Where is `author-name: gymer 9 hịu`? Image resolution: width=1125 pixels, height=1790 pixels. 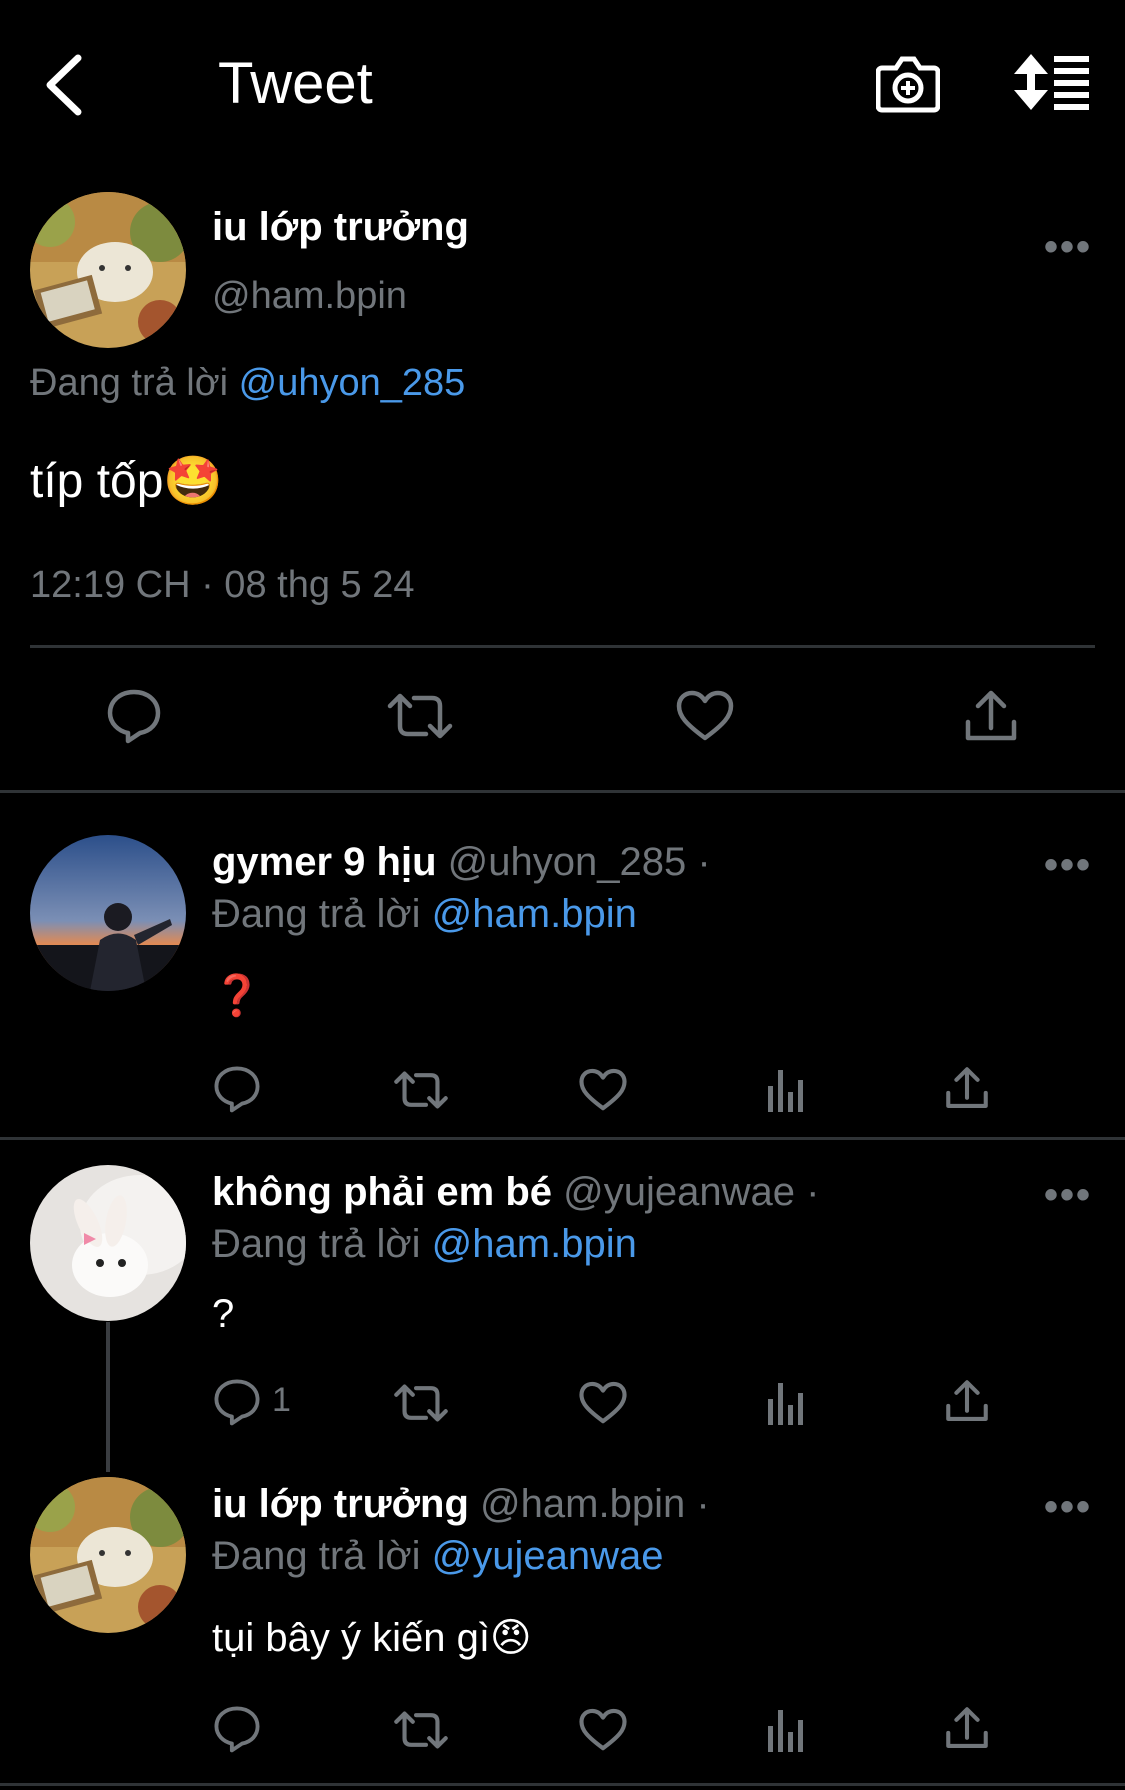
author-name: gymer 9 hịu is located at coordinates (324, 862).